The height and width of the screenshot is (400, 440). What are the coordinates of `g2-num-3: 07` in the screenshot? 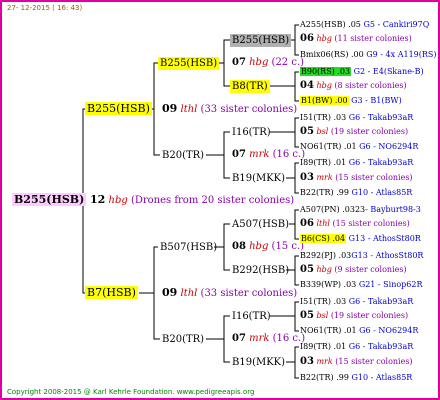 It's located at (239, 338).